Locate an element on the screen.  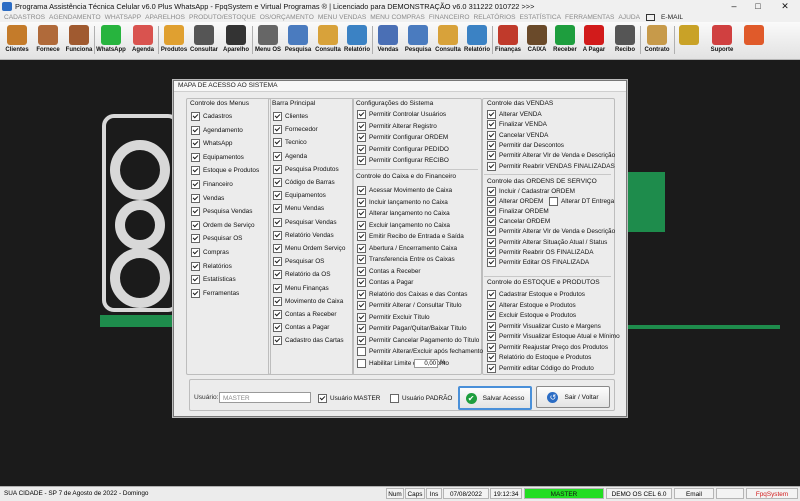
permission-checkbox: Permitir Alterar Registro is located at coordinates (397, 126).